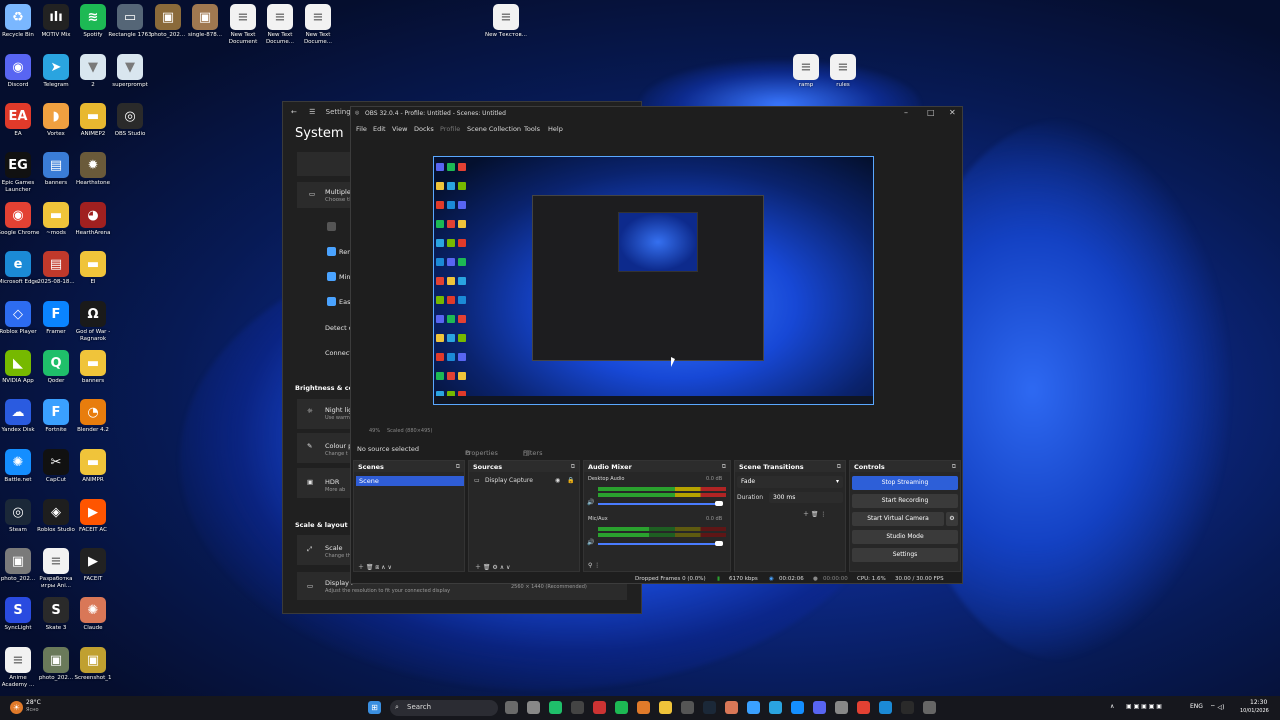  What do you see at coordinates (1258, 702) in the screenshot?
I see `clock-time: 12:30` at bounding box center [1258, 702].